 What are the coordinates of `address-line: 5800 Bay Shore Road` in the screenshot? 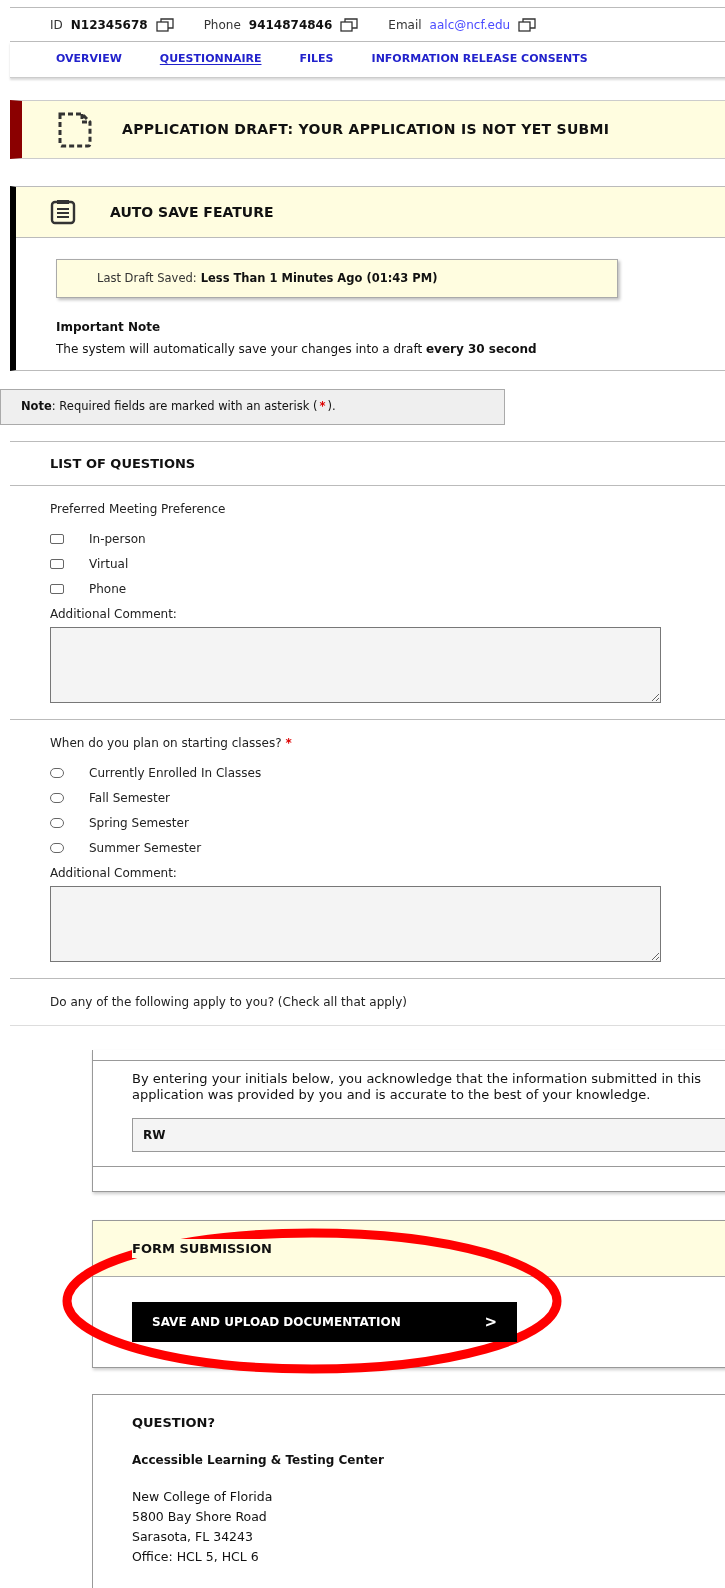 It's located at (199, 1516).